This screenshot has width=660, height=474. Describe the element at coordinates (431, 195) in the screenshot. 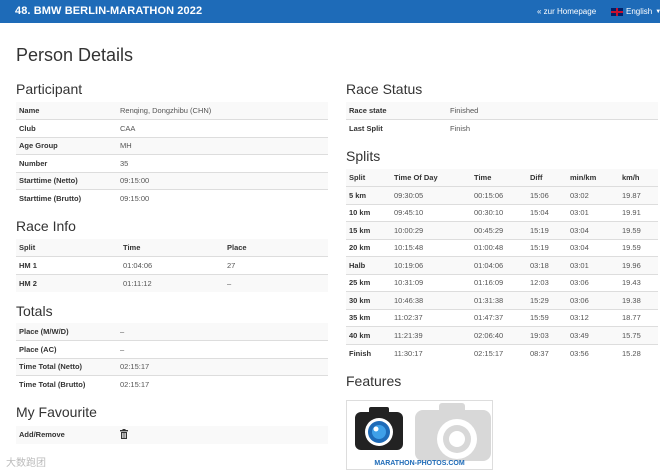

I see `time-of-day-cell: 09:30:05` at that location.